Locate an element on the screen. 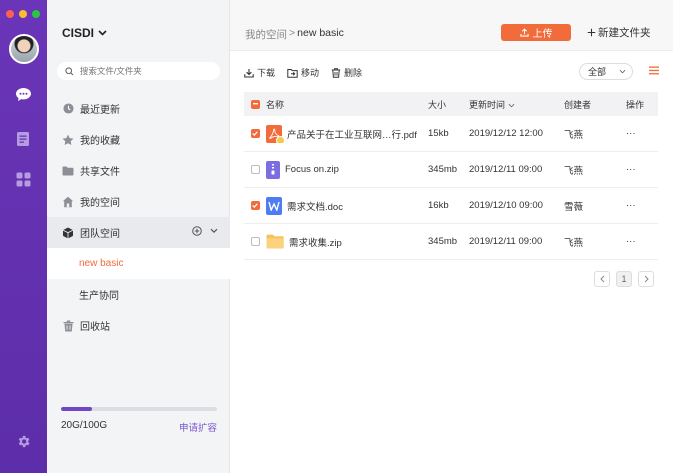 This screenshot has height=473, width=673. sidebar-item-favorites: 我的收藏 is located at coordinates (138, 139).